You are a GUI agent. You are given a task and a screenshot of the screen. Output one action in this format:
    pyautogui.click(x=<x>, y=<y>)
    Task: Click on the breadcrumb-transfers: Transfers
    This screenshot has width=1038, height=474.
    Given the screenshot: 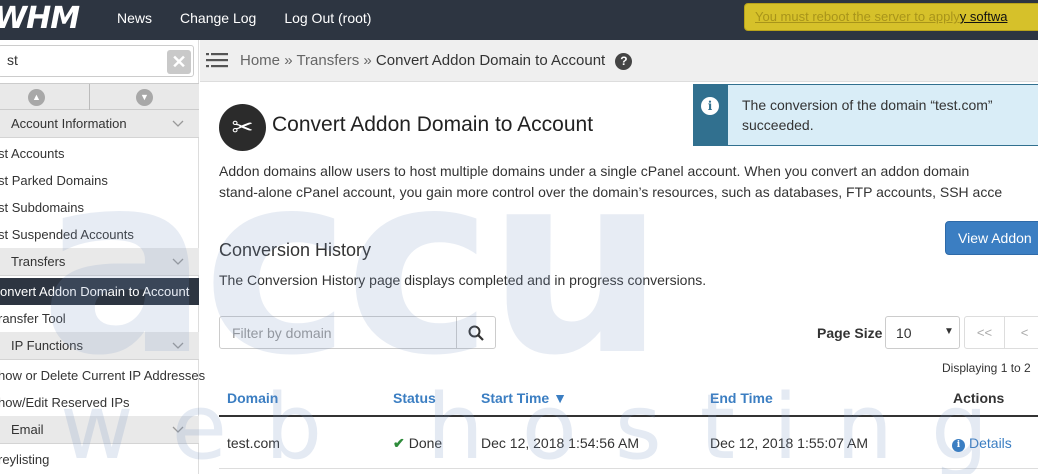 What is the action you would take?
    pyautogui.click(x=327, y=60)
    